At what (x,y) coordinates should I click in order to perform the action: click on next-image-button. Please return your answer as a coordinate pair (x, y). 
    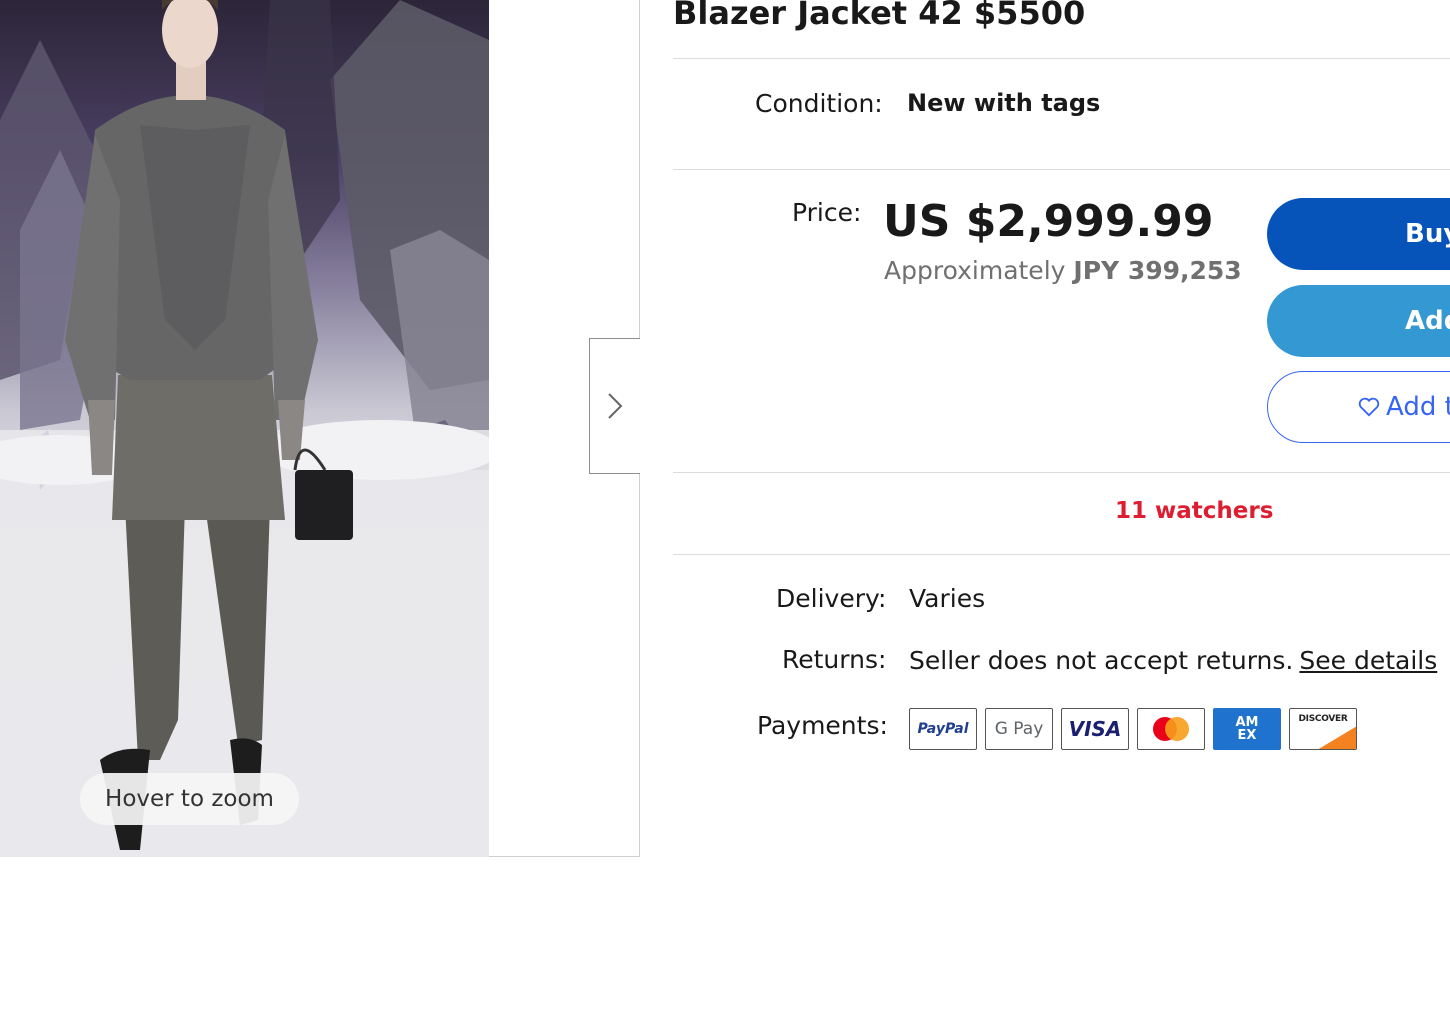
    Looking at the image, I should click on (614, 406).